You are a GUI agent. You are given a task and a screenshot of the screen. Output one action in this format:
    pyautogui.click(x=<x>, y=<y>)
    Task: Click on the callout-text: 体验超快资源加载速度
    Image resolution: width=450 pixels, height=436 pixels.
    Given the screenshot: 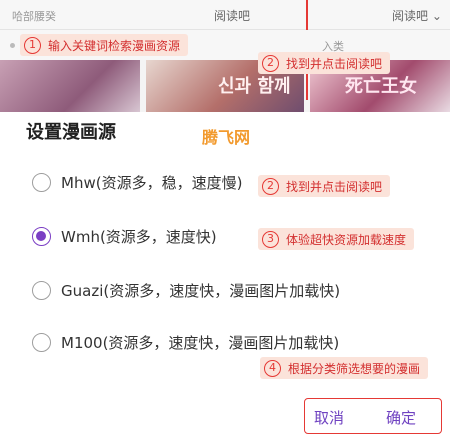 What is the action you would take?
    pyautogui.click(x=346, y=239)
    